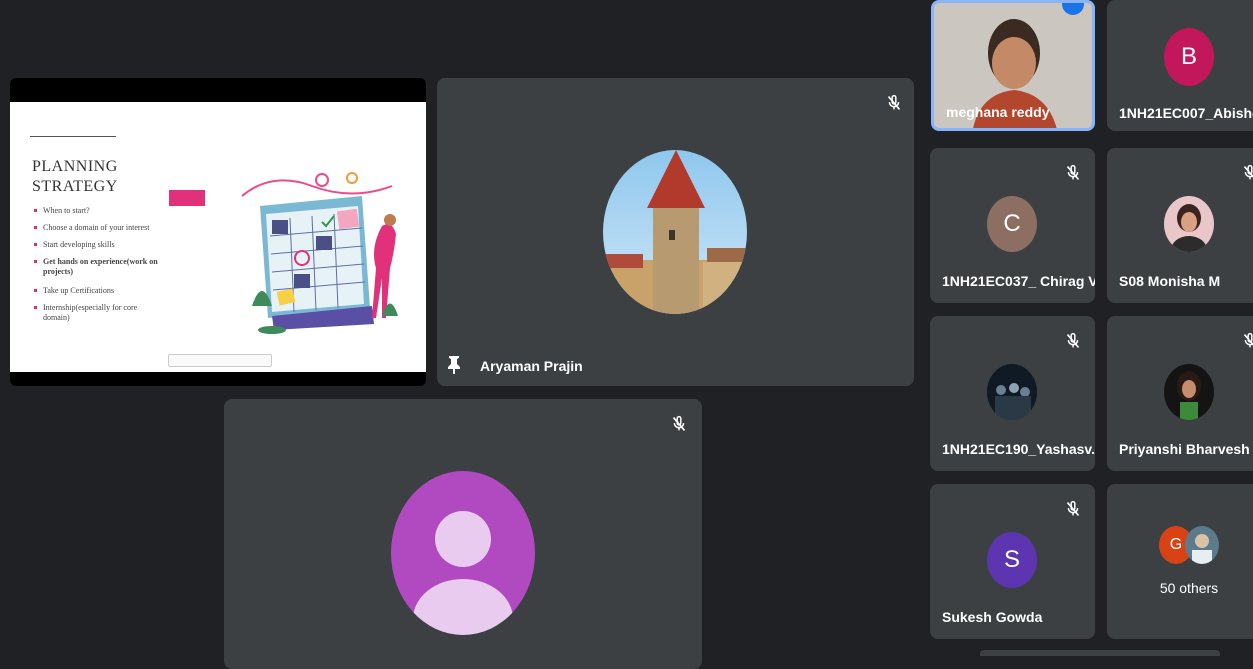 The width and height of the screenshot is (1253, 669). What do you see at coordinates (103, 291) in the screenshot?
I see `slide-bullet: Take up Certifications` at bounding box center [103, 291].